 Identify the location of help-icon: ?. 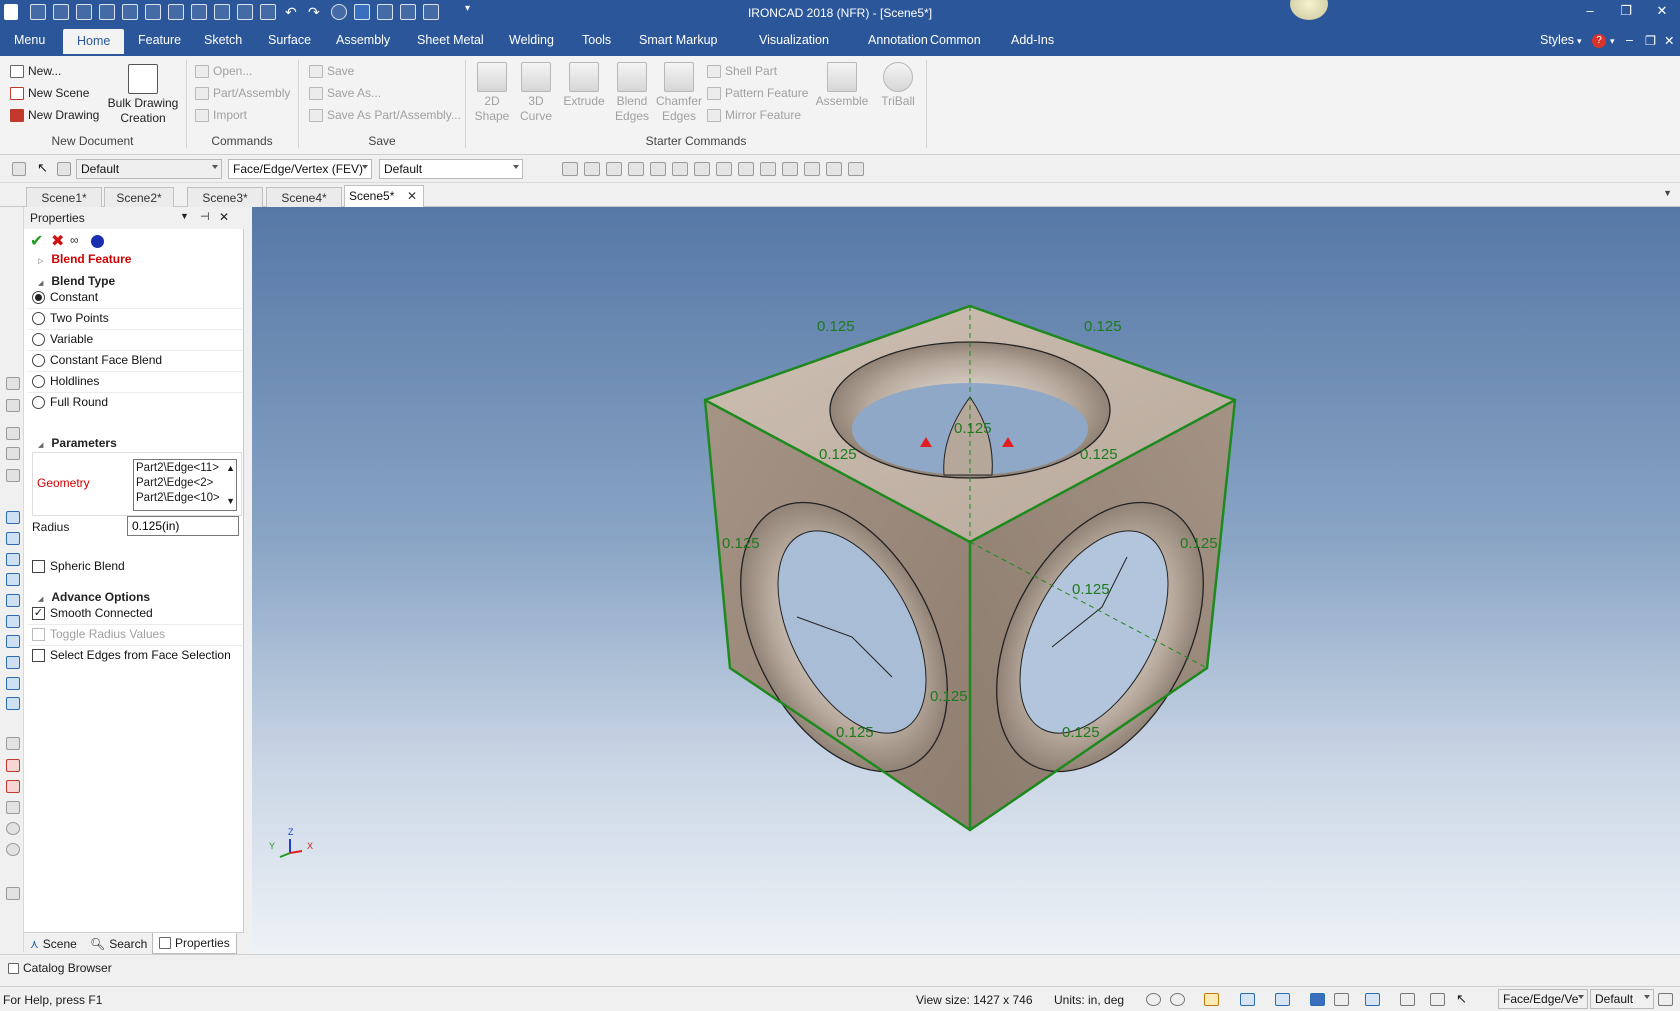
(1599, 41).